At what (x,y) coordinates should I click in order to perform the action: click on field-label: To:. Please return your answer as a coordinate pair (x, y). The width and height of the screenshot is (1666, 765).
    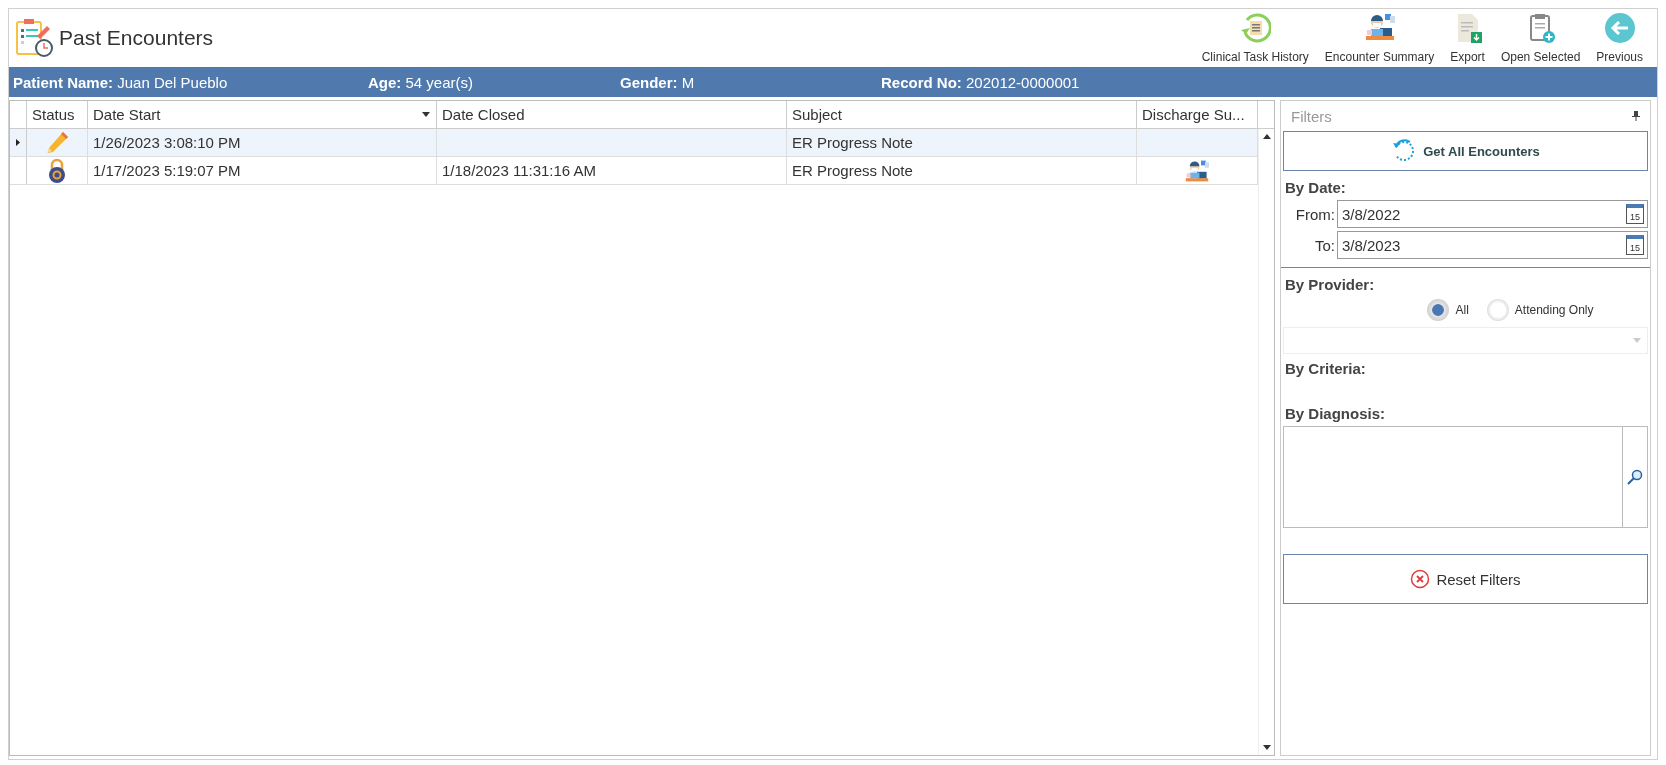
    Looking at the image, I should click on (1324, 245).